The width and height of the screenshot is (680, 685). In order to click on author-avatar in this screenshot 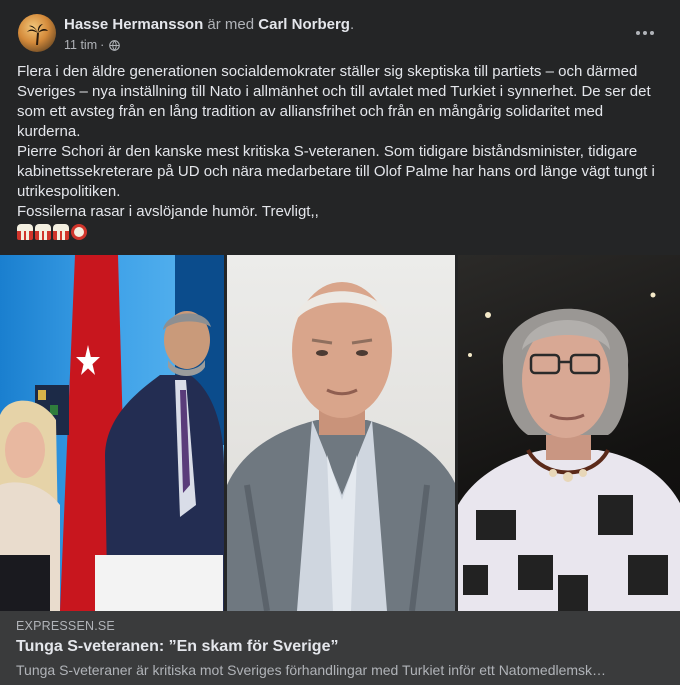, I will do `click(37, 33)`.